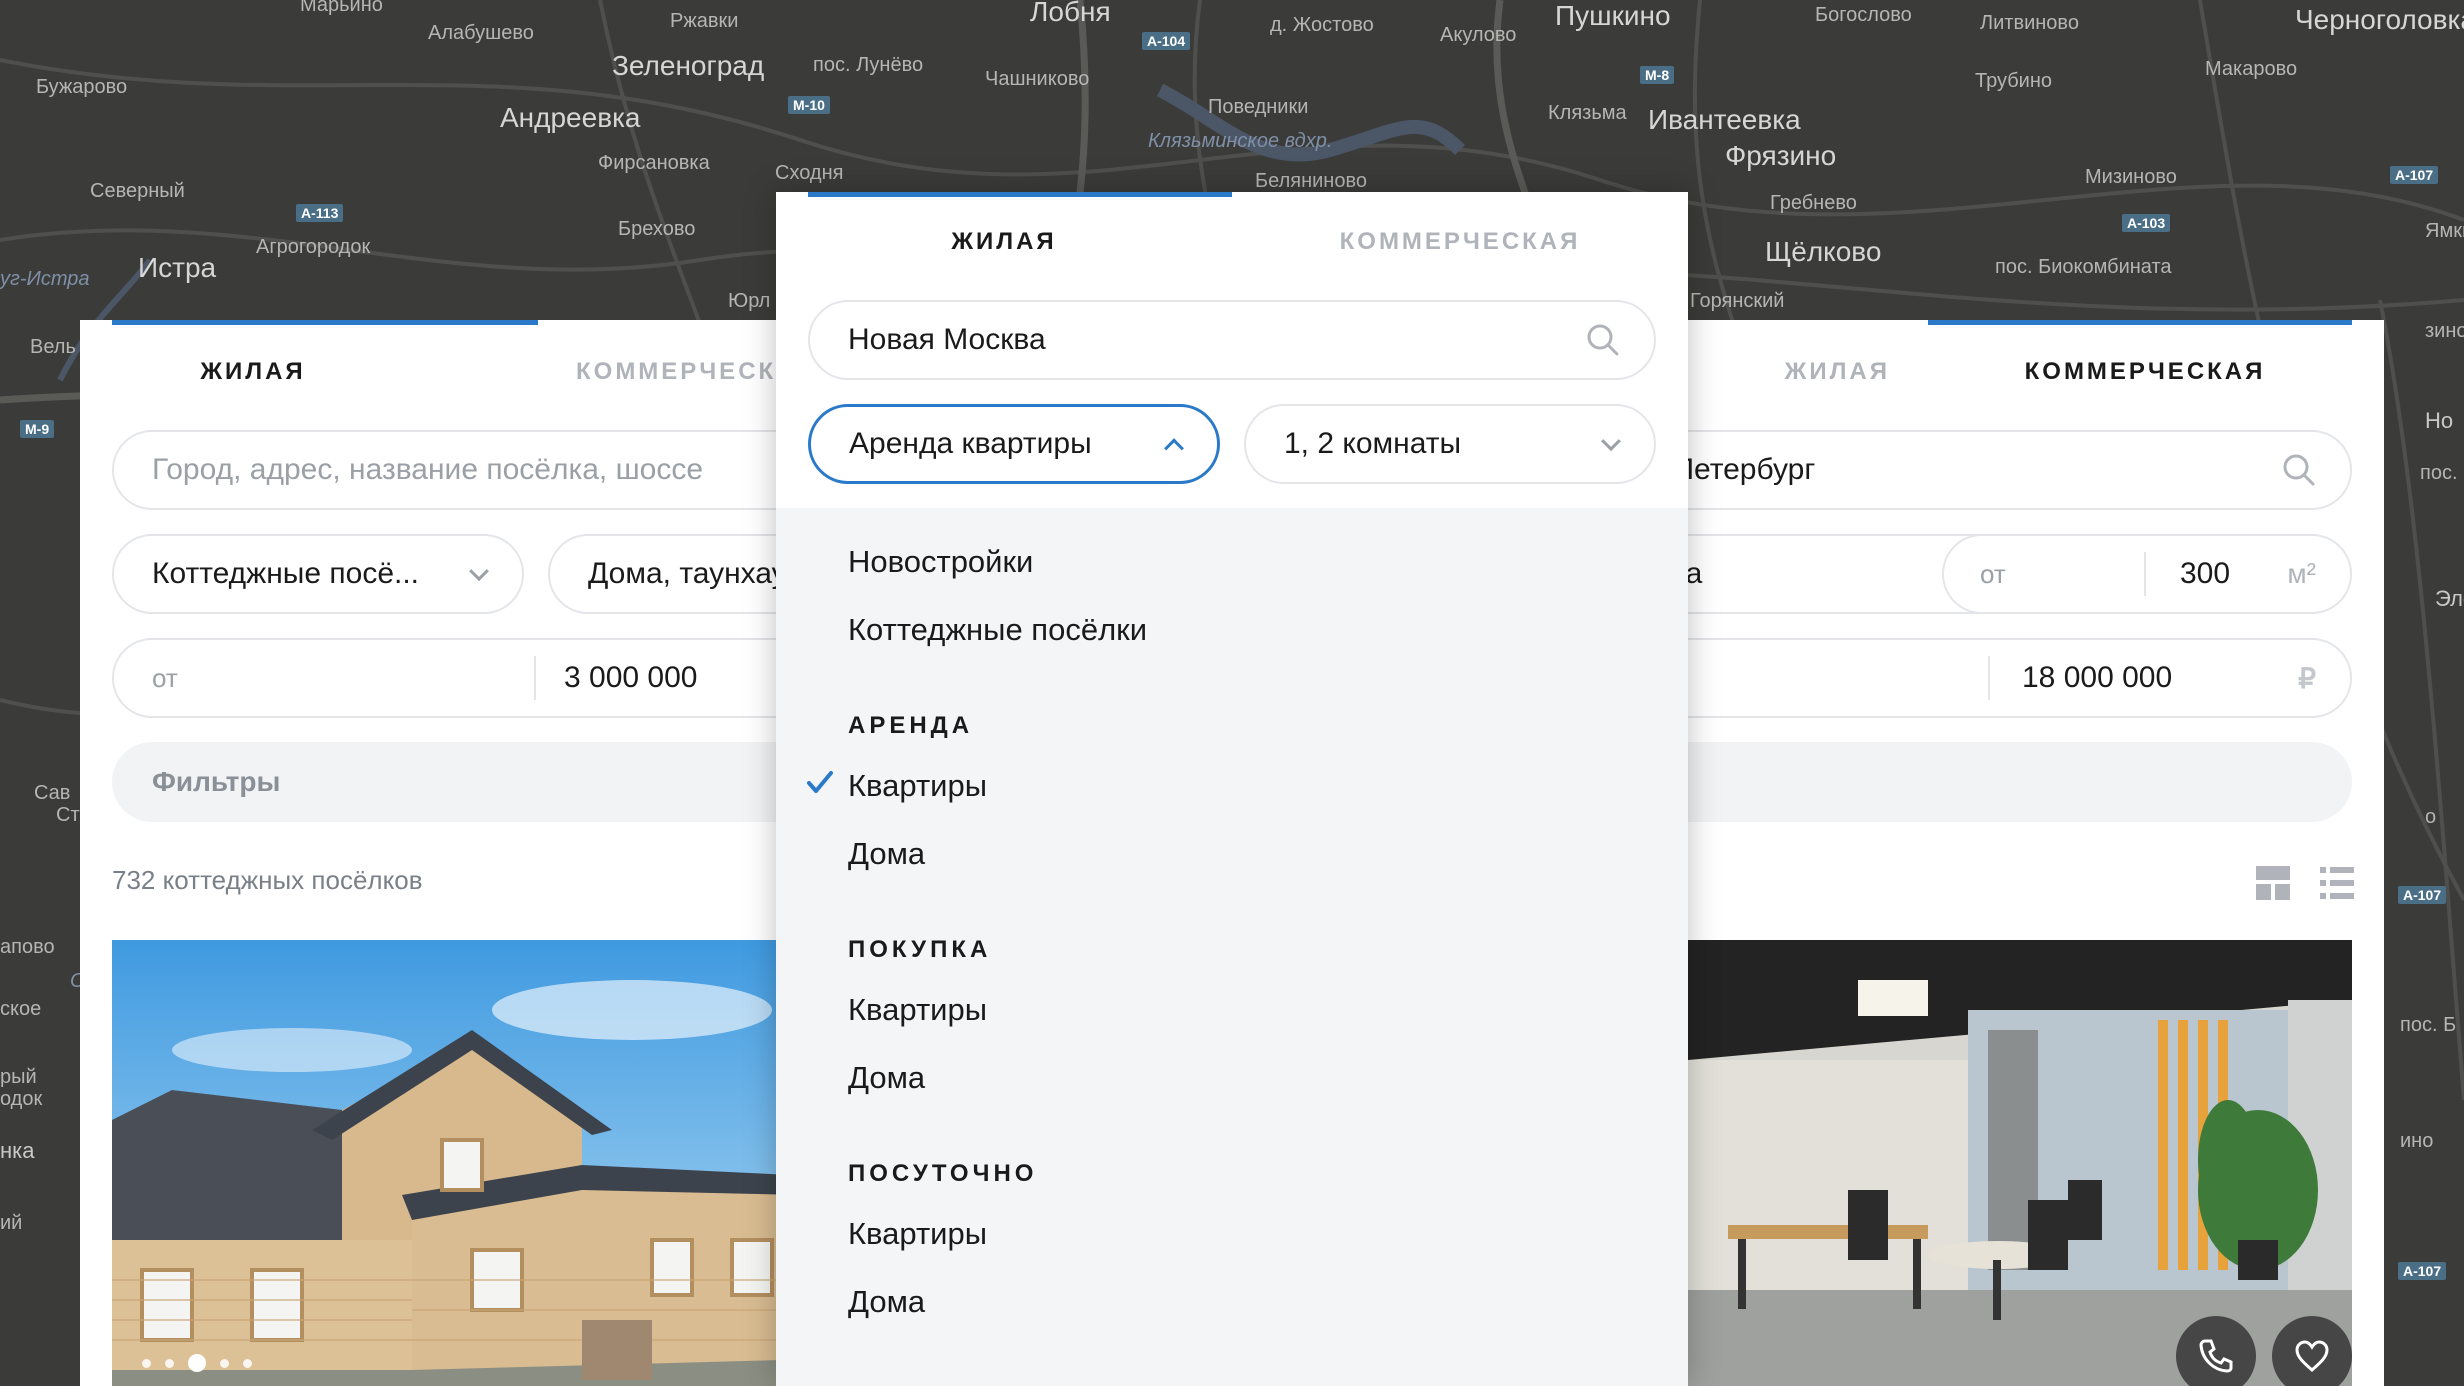 The width and height of the screenshot is (2464, 1386). What do you see at coordinates (2379, 19) in the screenshot?
I see `map-place-label: Черноголовка` at bounding box center [2379, 19].